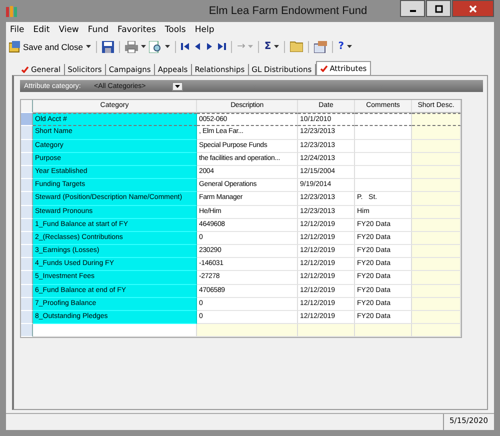 The image size is (500, 436). I want to click on menu-item: Fund, so click(98, 30).